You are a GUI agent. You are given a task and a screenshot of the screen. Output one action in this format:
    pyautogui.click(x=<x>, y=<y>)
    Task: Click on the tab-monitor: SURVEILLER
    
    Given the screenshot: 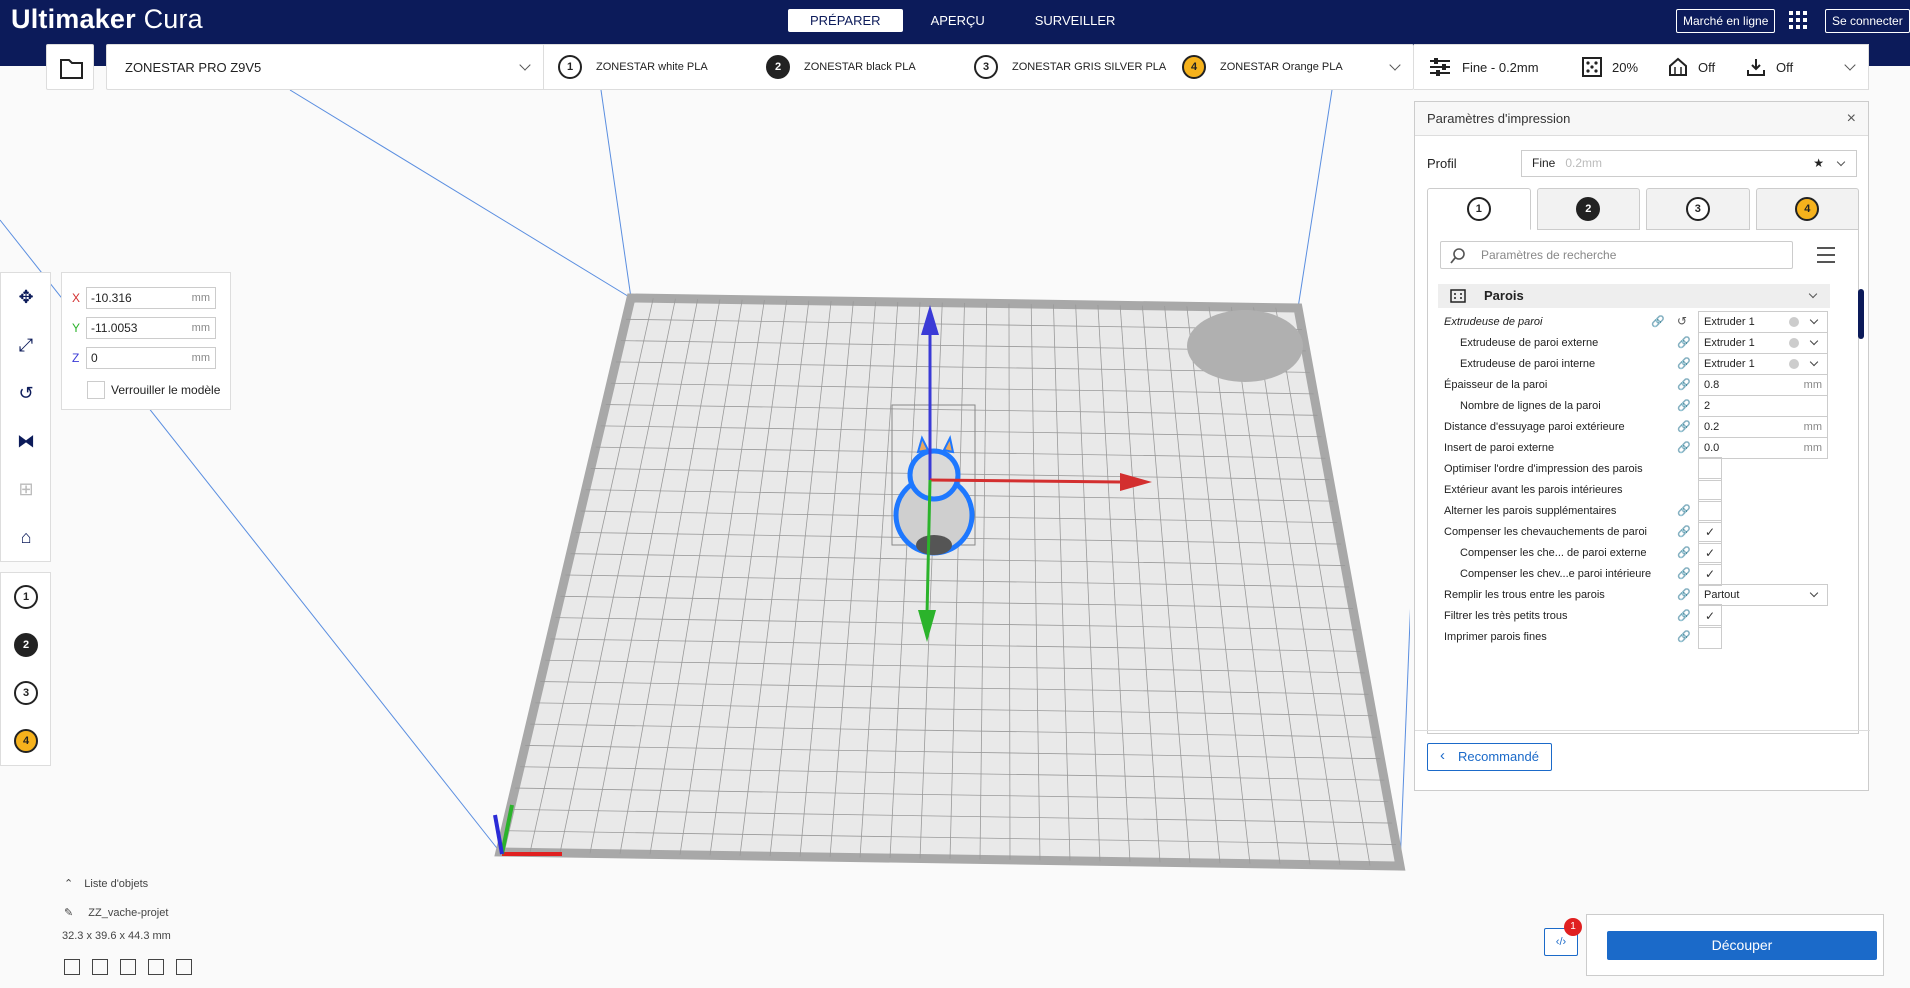 What is the action you would take?
    pyautogui.click(x=1075, y=20)
    